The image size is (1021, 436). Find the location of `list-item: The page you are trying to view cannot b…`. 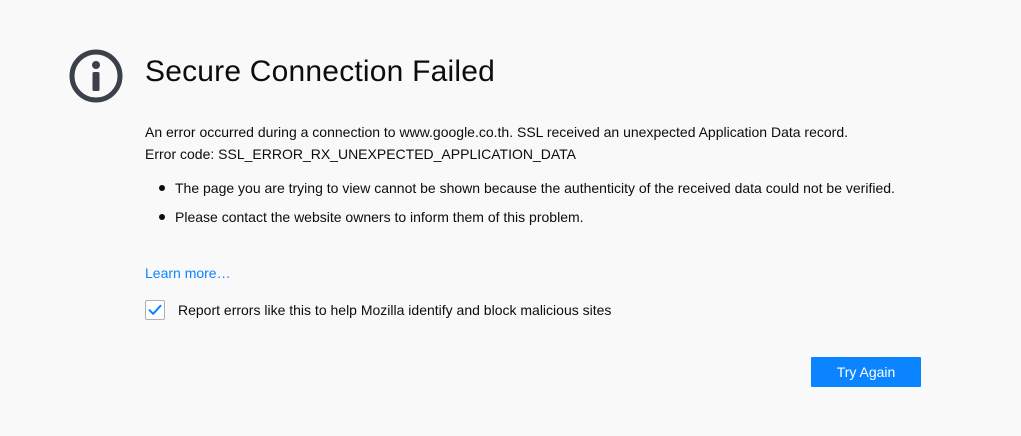

list-item: The page you are trying to view cannot b… is located at coordinates (525, 188).